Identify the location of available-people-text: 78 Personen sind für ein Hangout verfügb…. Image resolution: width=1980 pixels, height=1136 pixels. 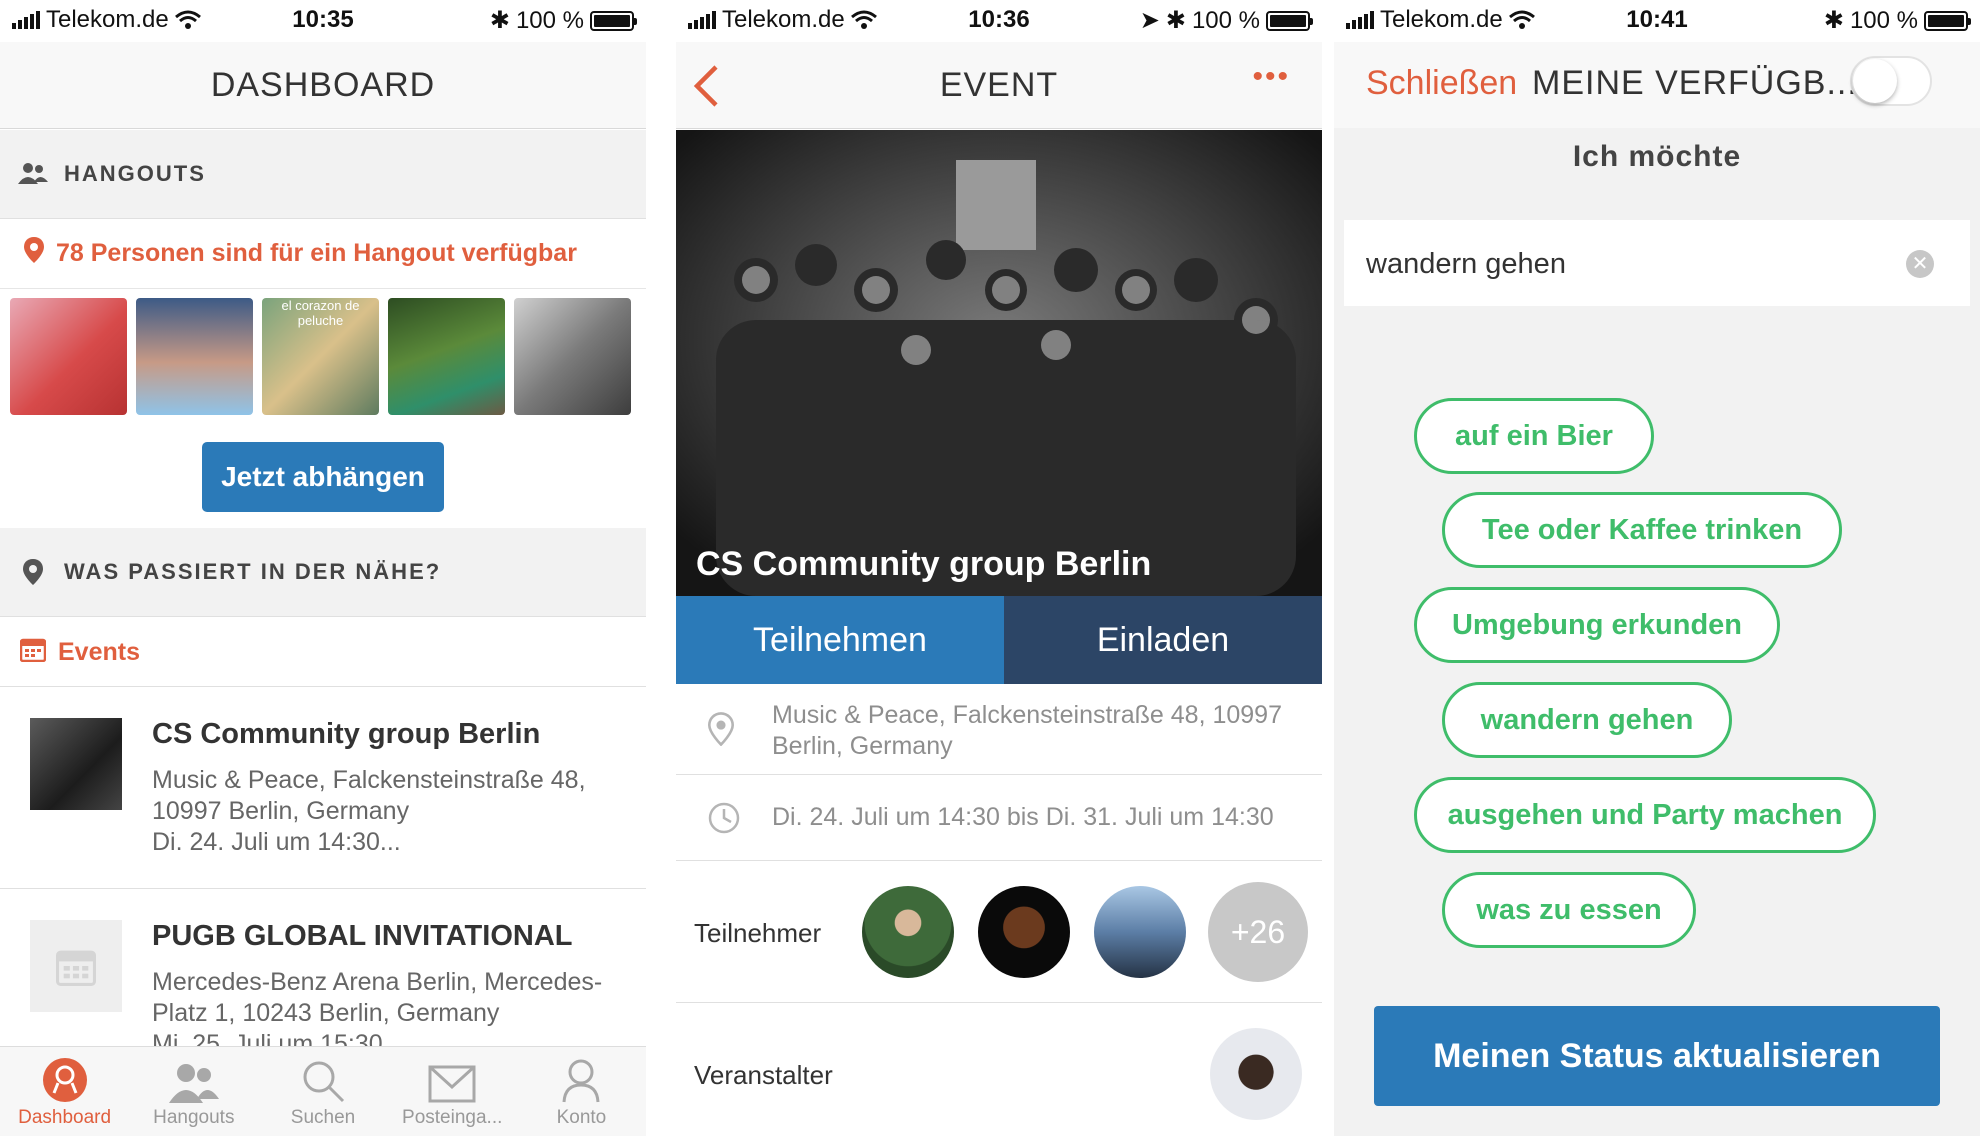
(316, 252).